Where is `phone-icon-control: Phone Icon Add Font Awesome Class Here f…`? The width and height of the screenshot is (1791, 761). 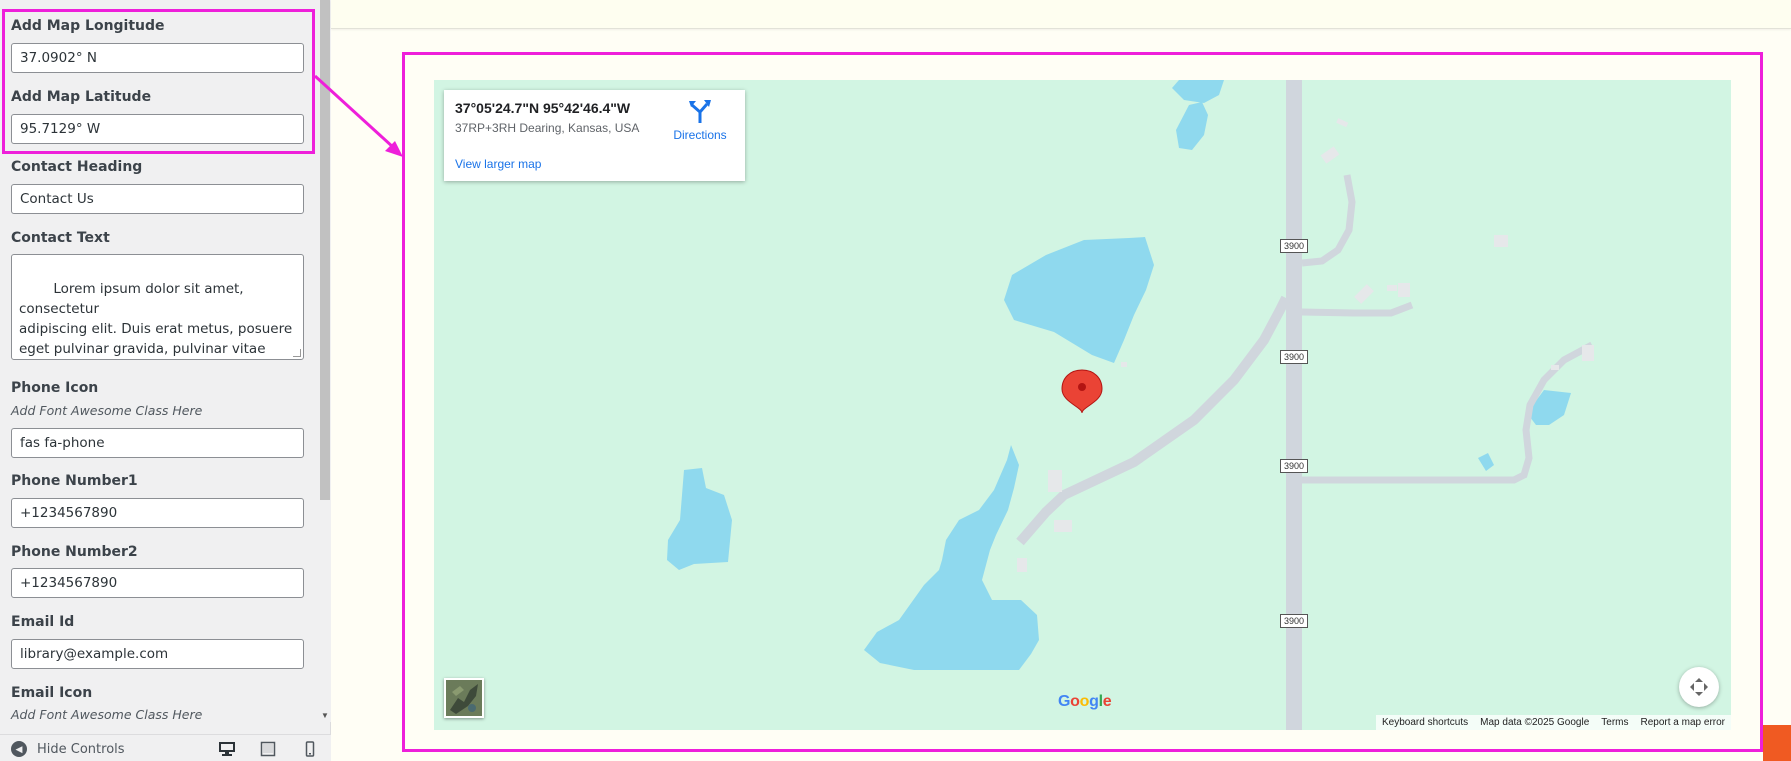 phone-icon-control: Phone Icon Add Font Awesome Class Here f… is located at coordinates (158, 418).